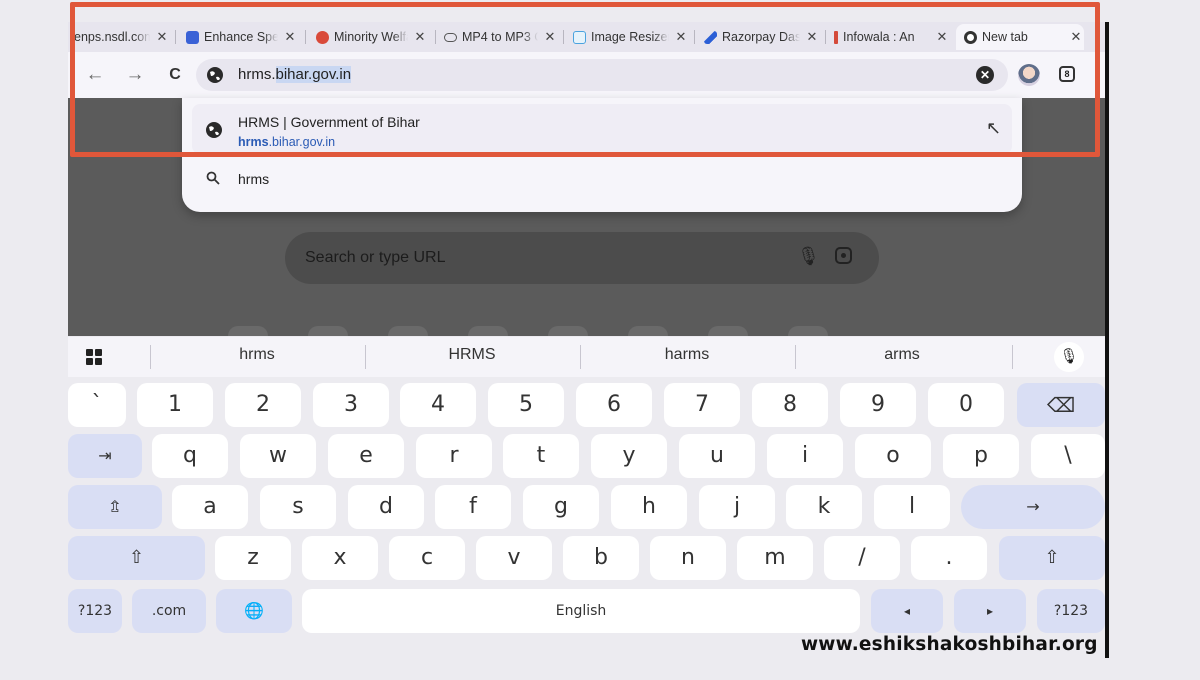 This screenshot has width=1200, height=680. Describe the element at coordinates (981, 456) in the screenshot. I see `key-p: p` at that location.